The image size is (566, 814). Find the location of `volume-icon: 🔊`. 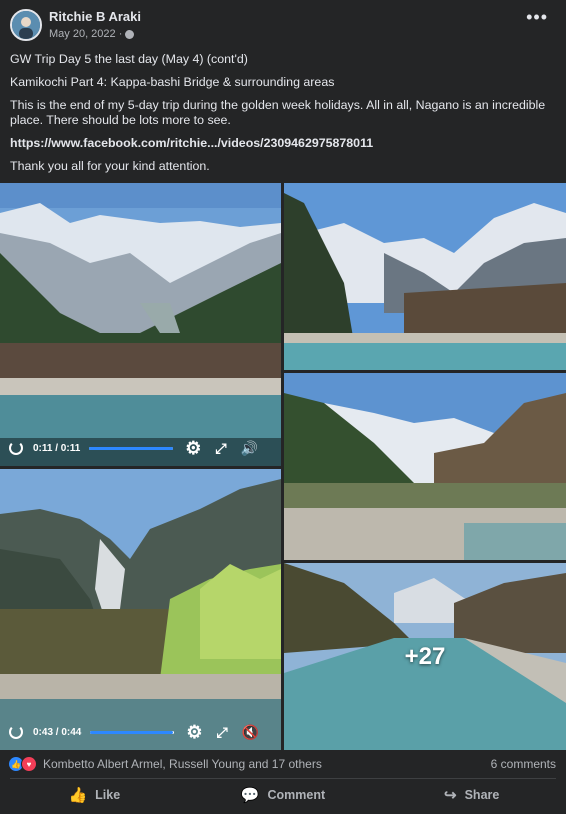

volume-icon: 🔊 is located at coordinates (249, 448).